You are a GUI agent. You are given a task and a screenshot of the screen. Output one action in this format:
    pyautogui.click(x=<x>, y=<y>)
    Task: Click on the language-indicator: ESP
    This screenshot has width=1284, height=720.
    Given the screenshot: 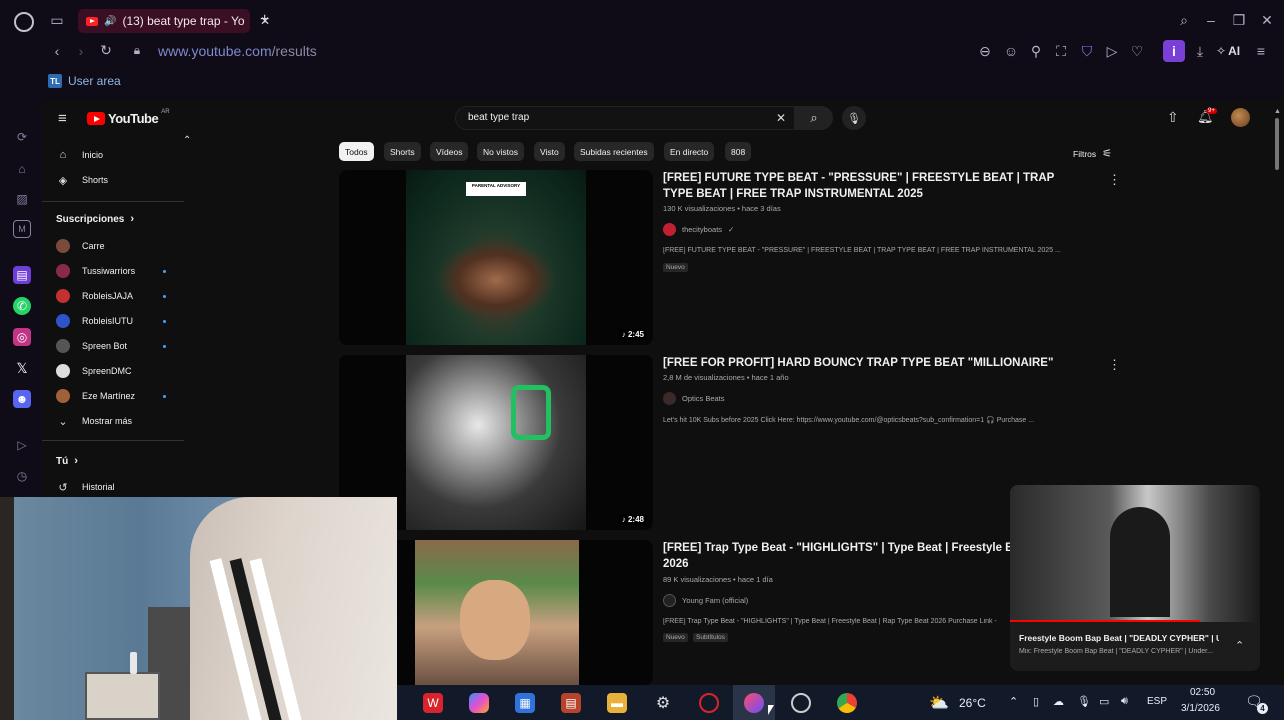 What is the action you would take?
    pyautogui.click(x=1157, y=701)
    